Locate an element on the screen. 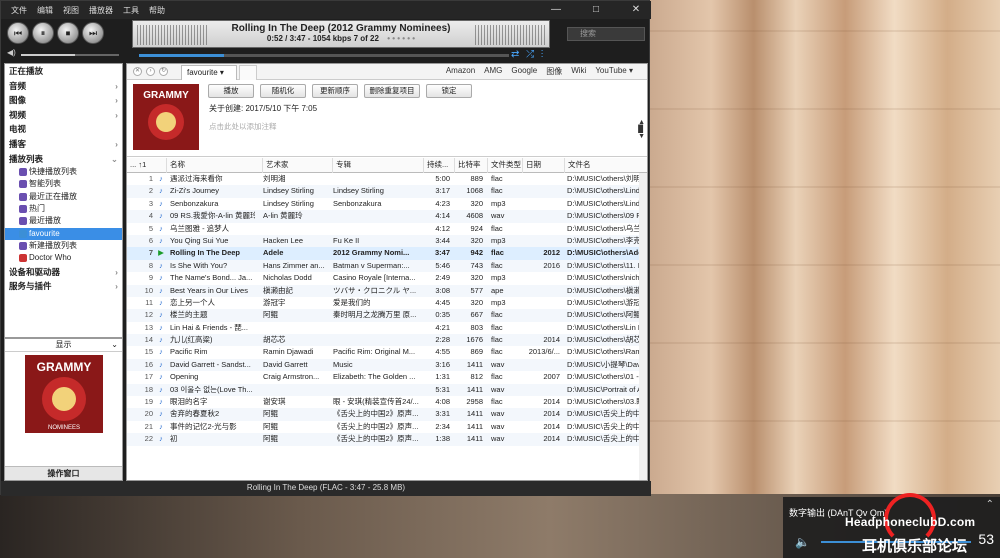  tab-favourite: favourite ▾ is located at coordinates (209, 72).